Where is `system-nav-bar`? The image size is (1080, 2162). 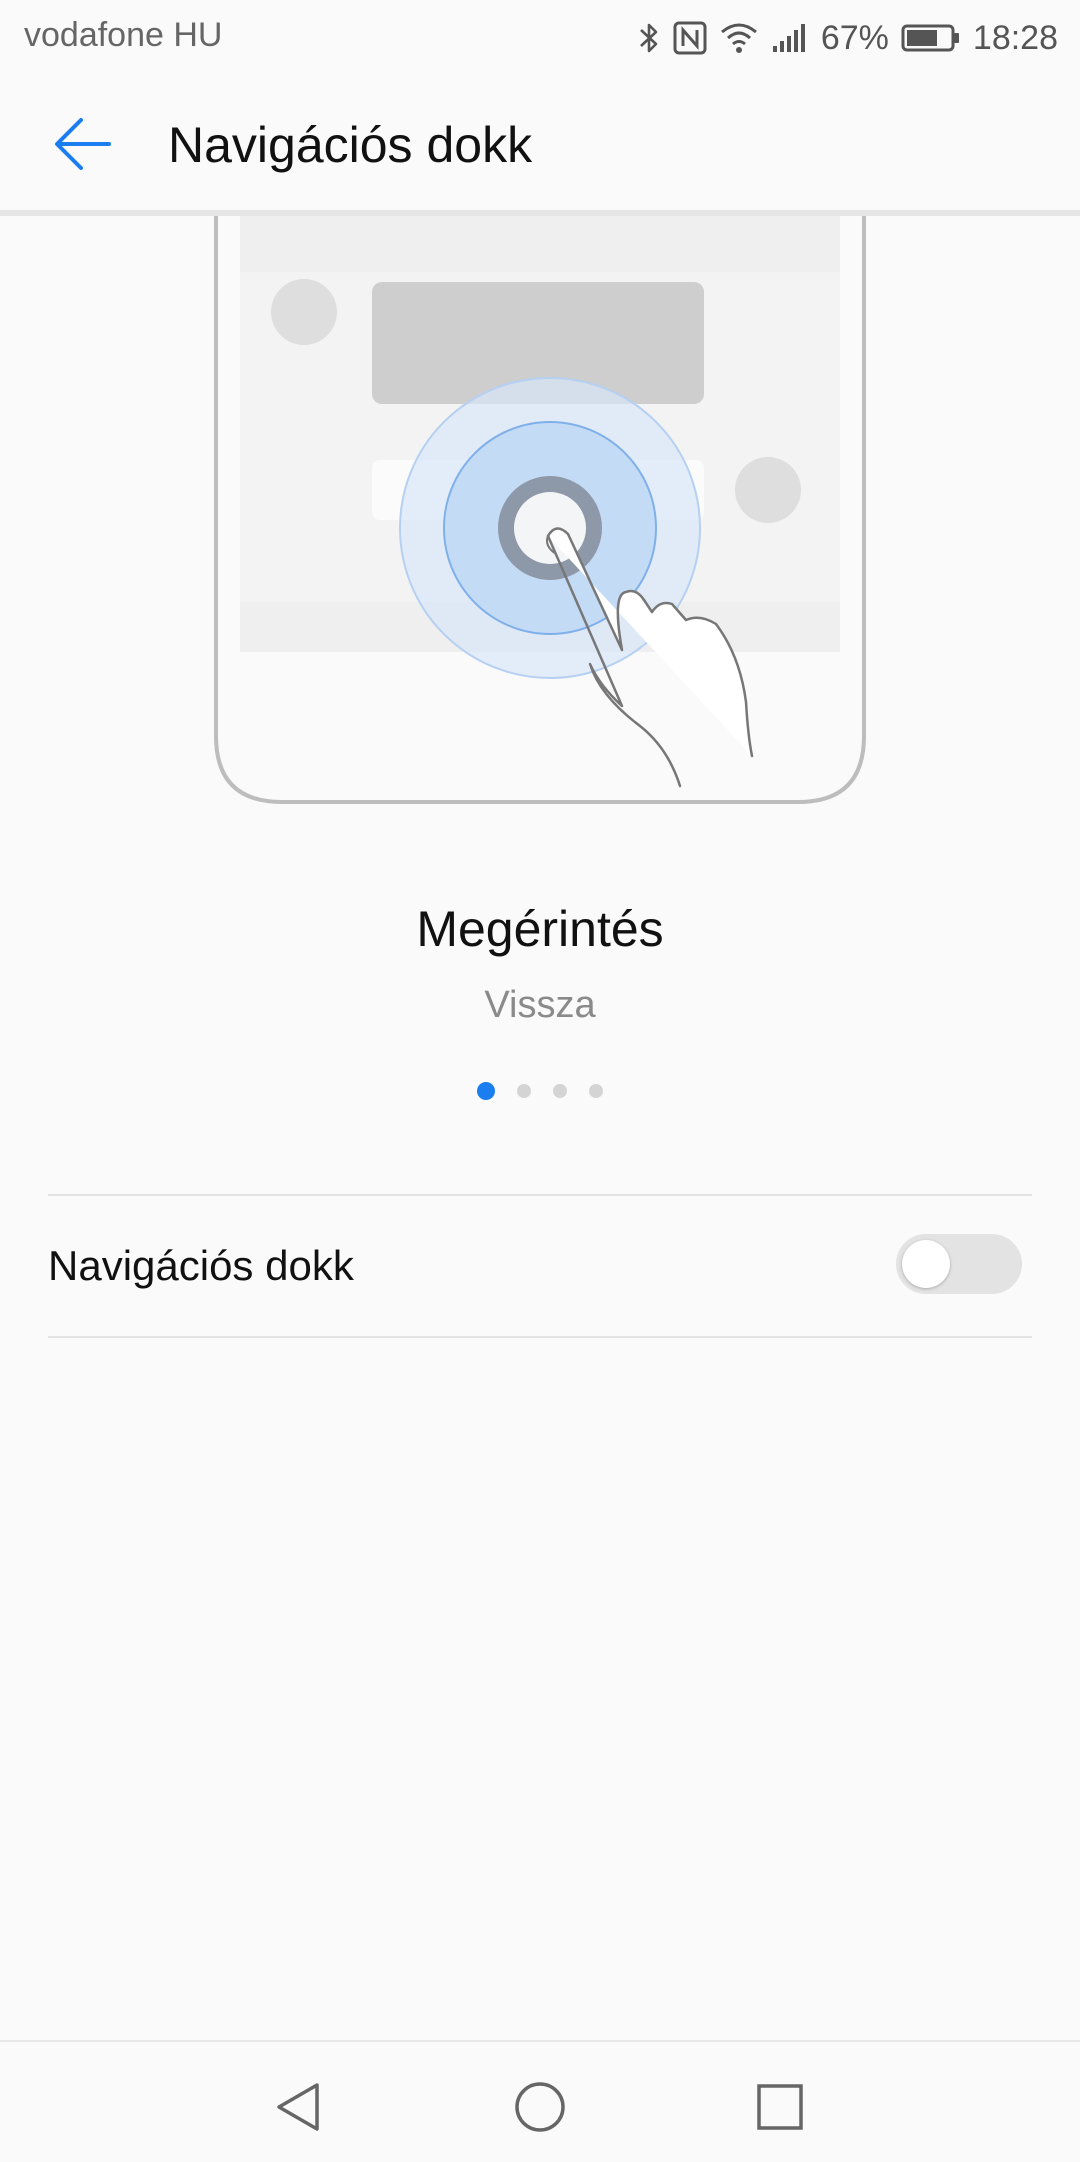
system-nav-bar is located at coordinates (540, 2101).